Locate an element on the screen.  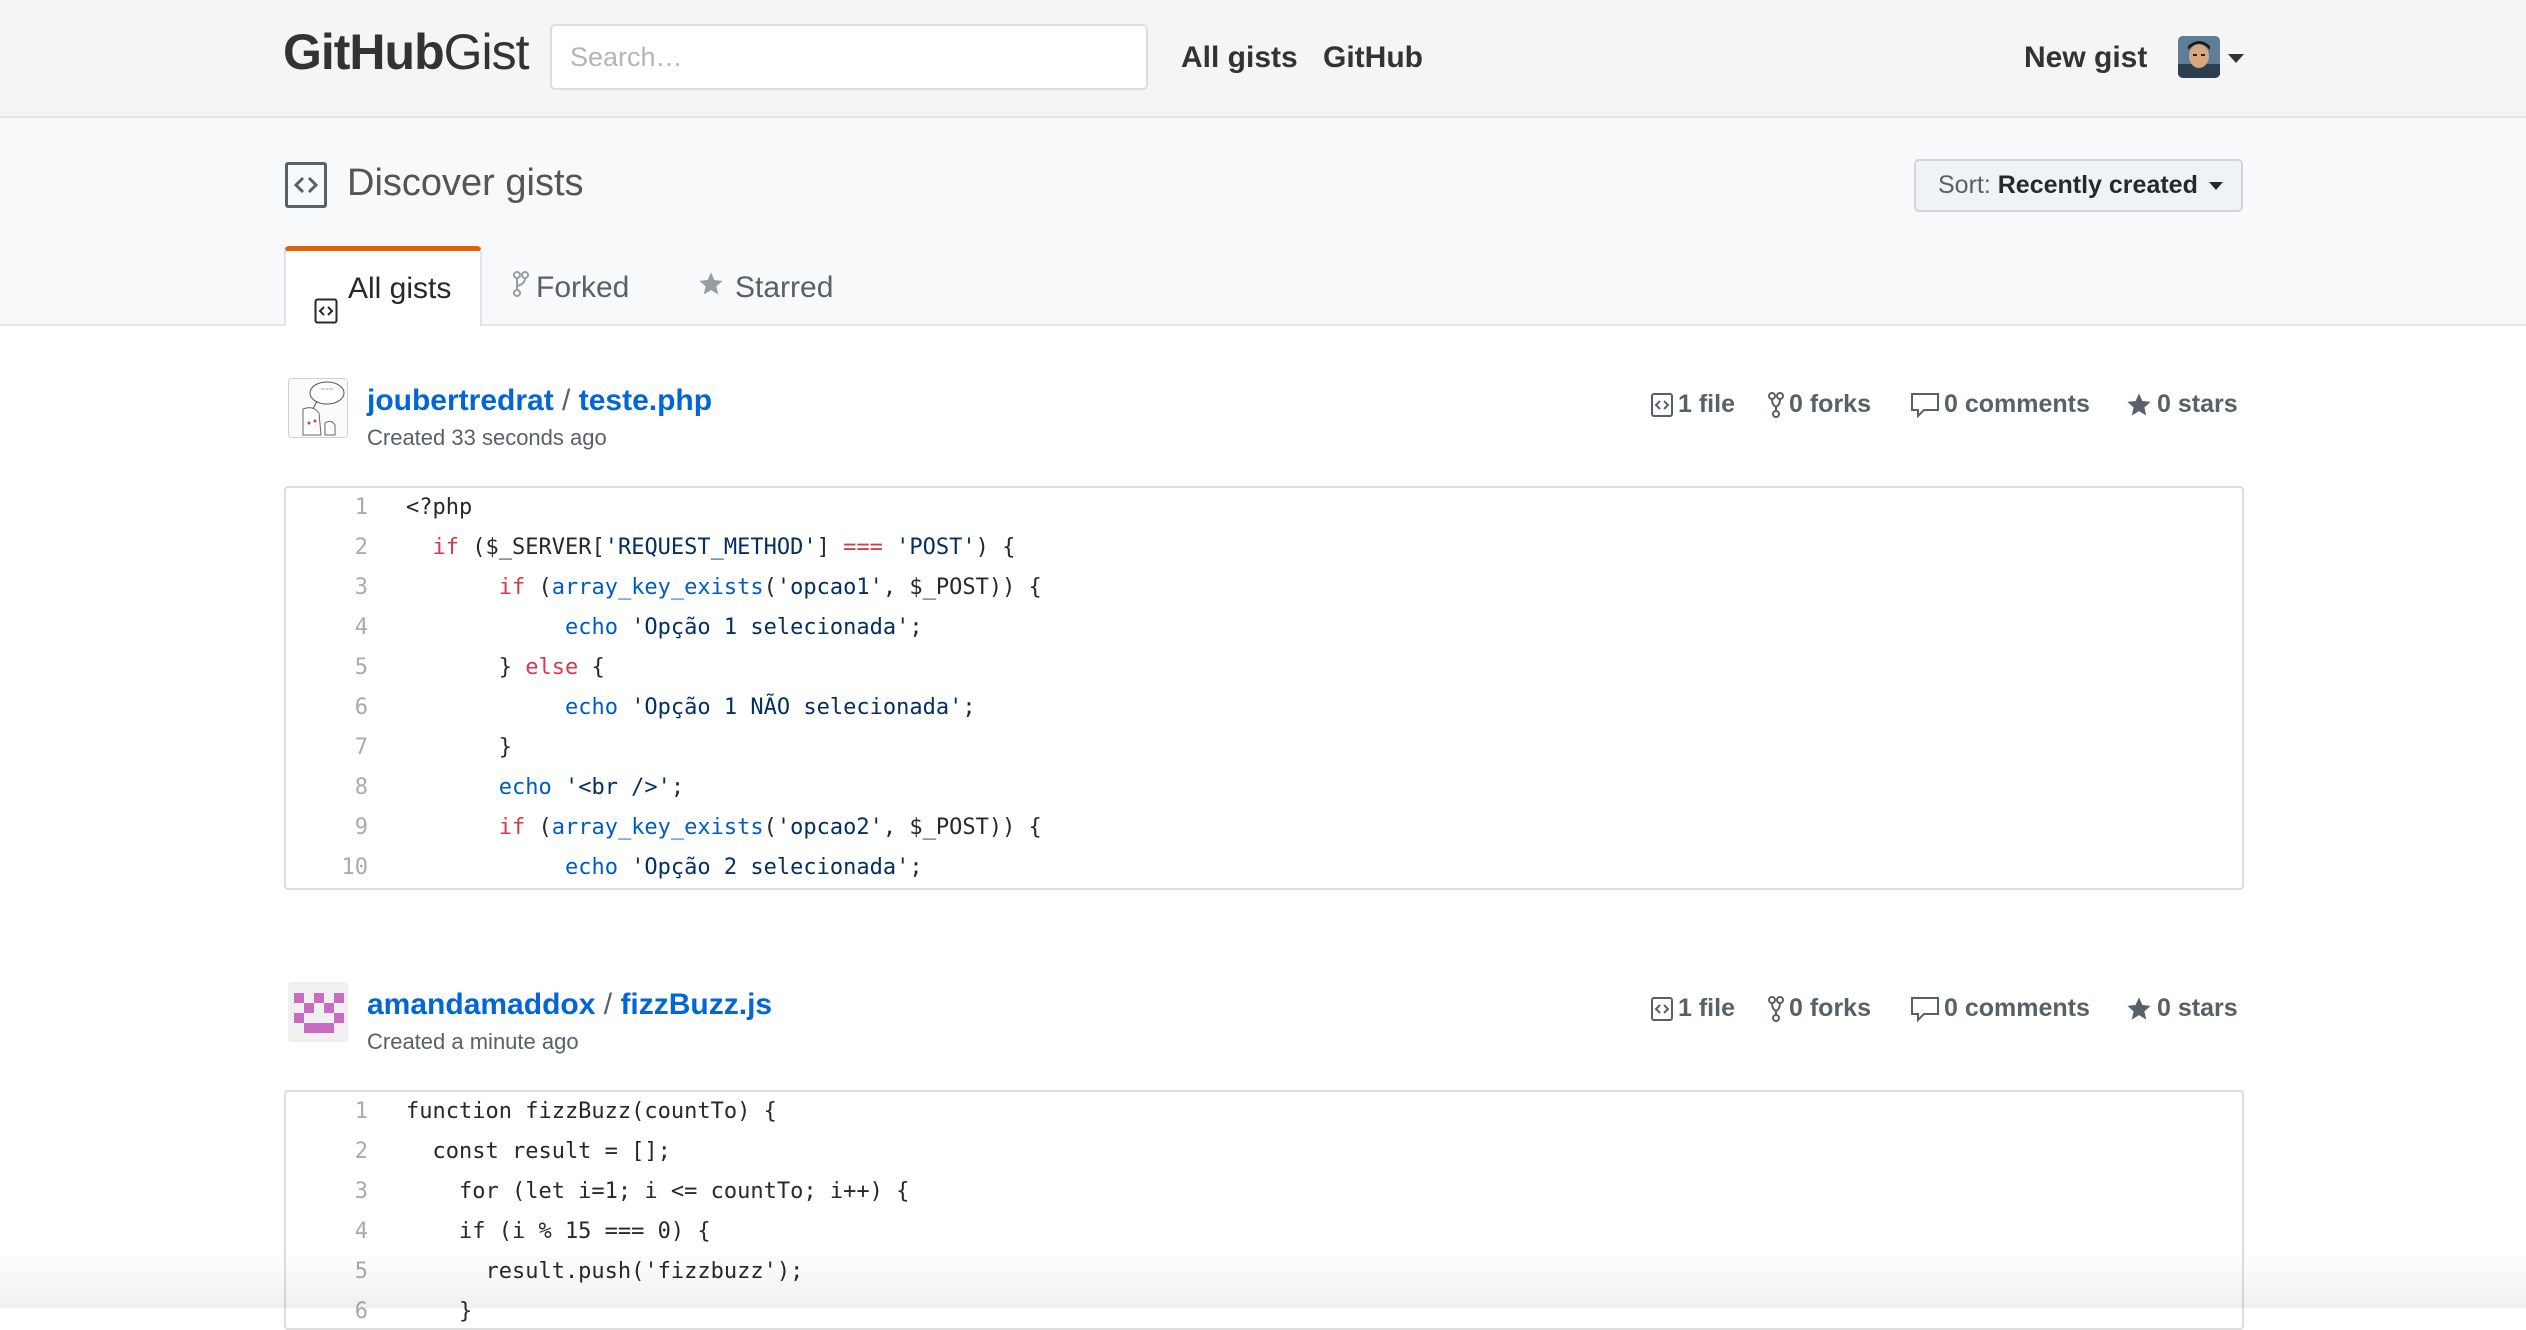
line-code: result.push('fizzbuzz'); is located at coordinates (605, 1271).